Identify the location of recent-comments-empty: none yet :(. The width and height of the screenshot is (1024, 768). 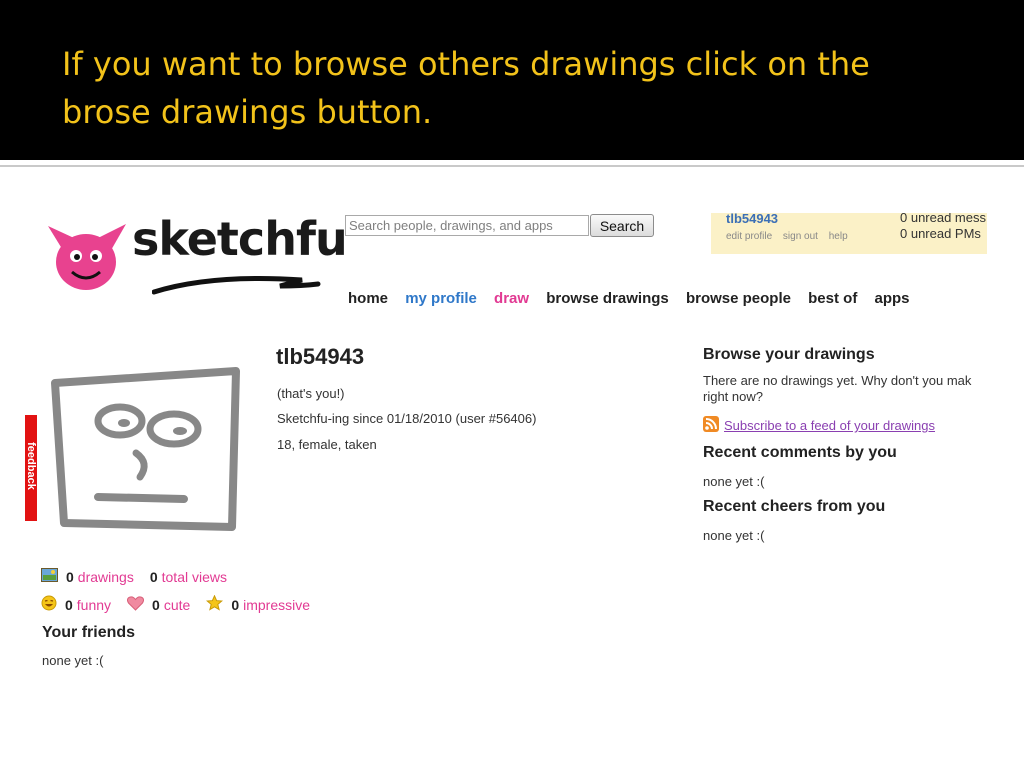
(734, 481).